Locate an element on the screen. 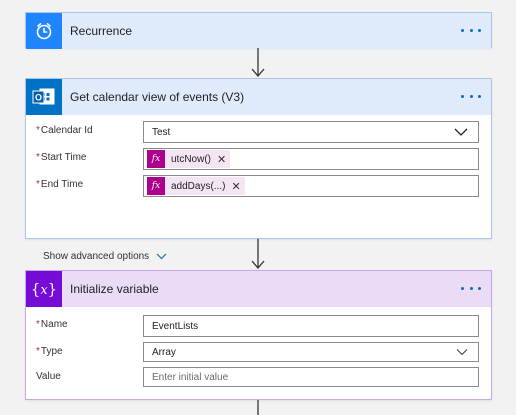 Image resolution: width=516 pixels, height=415 pixels. calendar-header: O Get calendar view of events (V3) is located at coordinates (258, 97).